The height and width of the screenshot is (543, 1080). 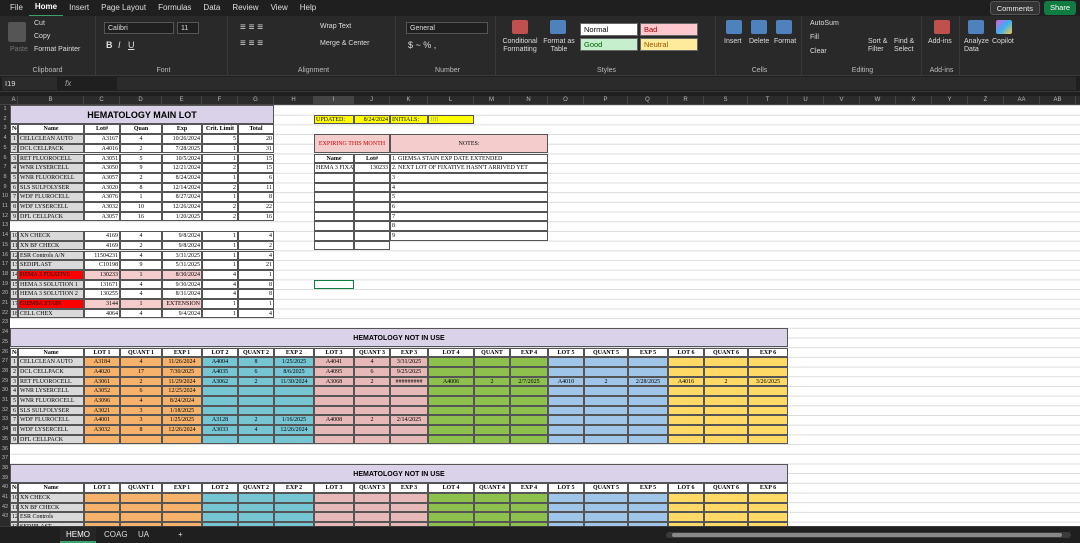 I want to click on expiration: 12/14/2024, so click(x=182, y=187).